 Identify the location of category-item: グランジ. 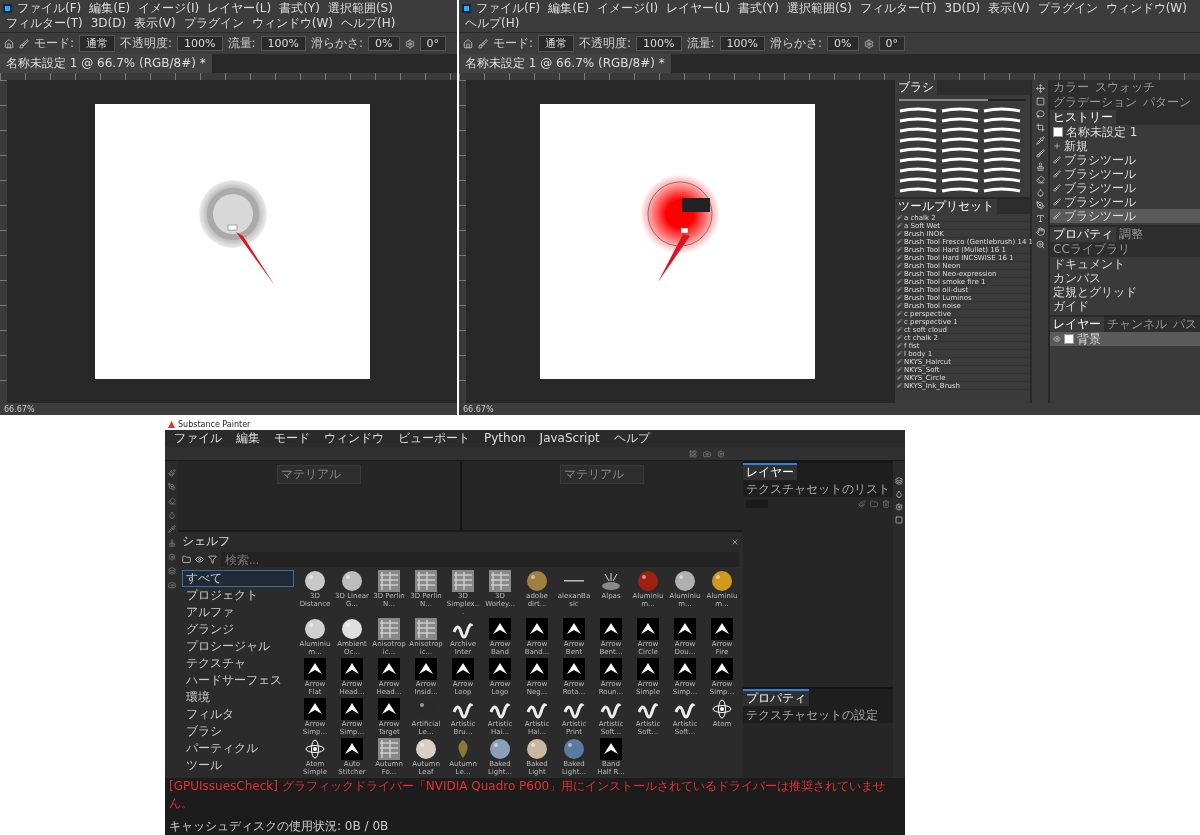
(238, 629).